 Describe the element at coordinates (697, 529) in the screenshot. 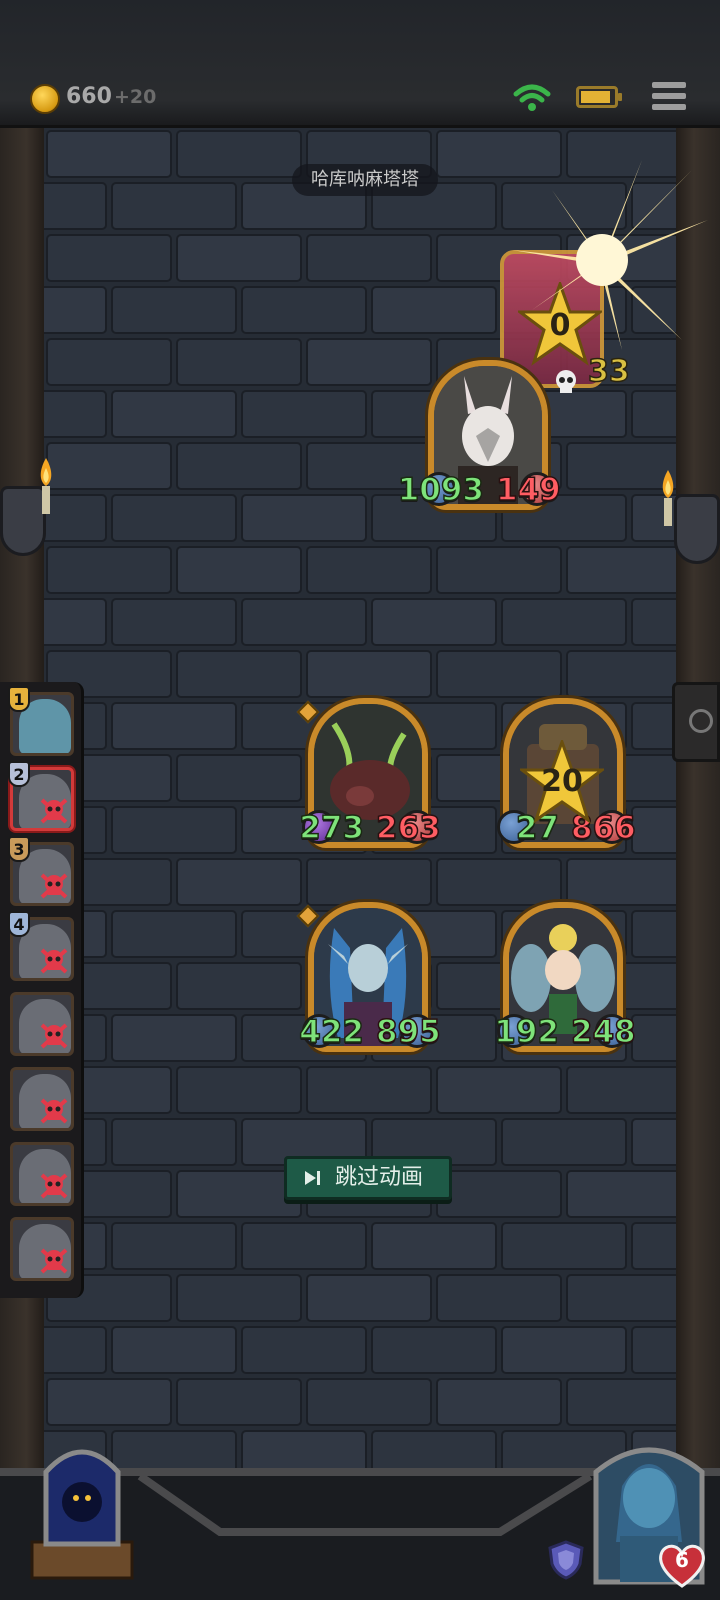

I see `right-sconce` at that location.